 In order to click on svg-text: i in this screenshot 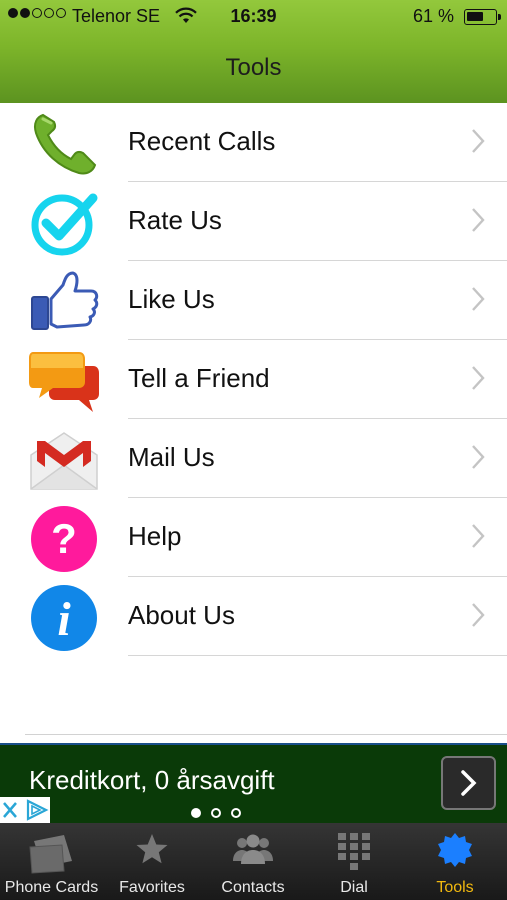, I will do `click(64, 619)`.